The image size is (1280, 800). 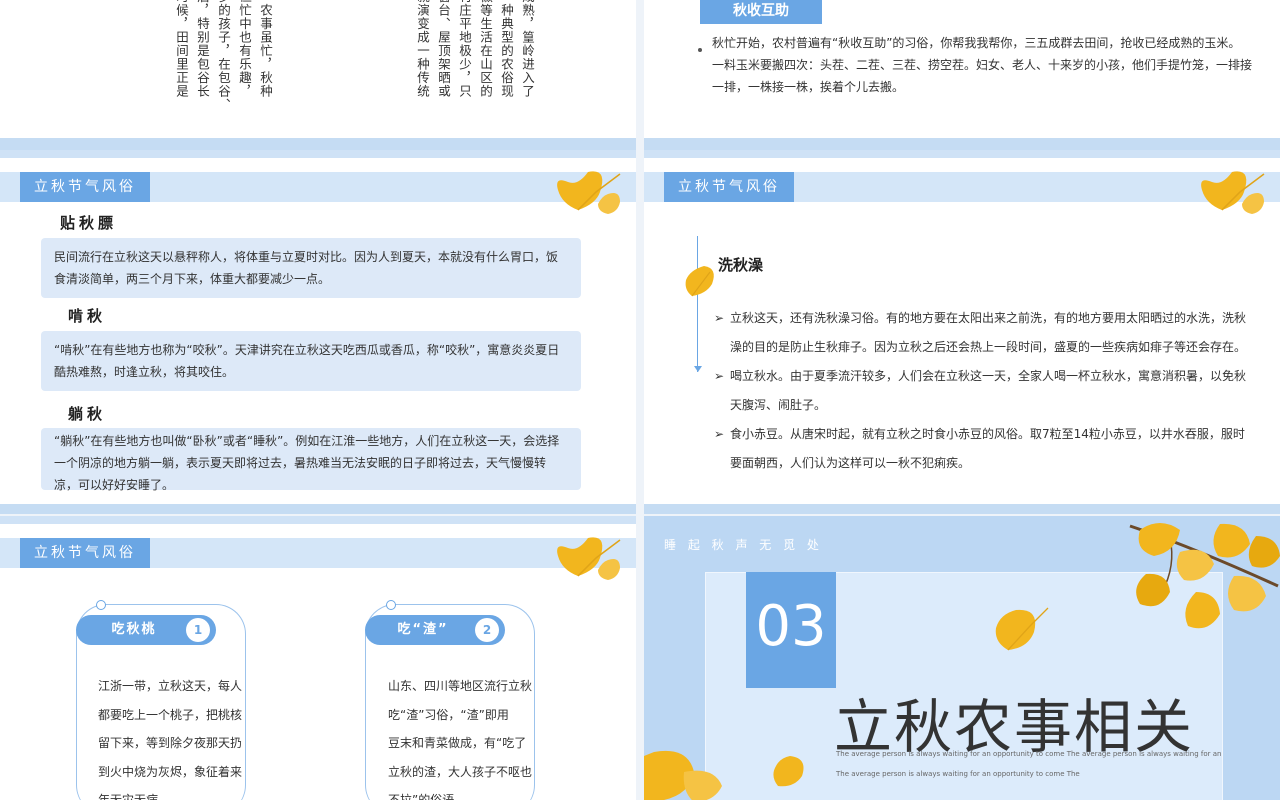 I want to click on vertical-line: 。, so click(x=160, y=2).